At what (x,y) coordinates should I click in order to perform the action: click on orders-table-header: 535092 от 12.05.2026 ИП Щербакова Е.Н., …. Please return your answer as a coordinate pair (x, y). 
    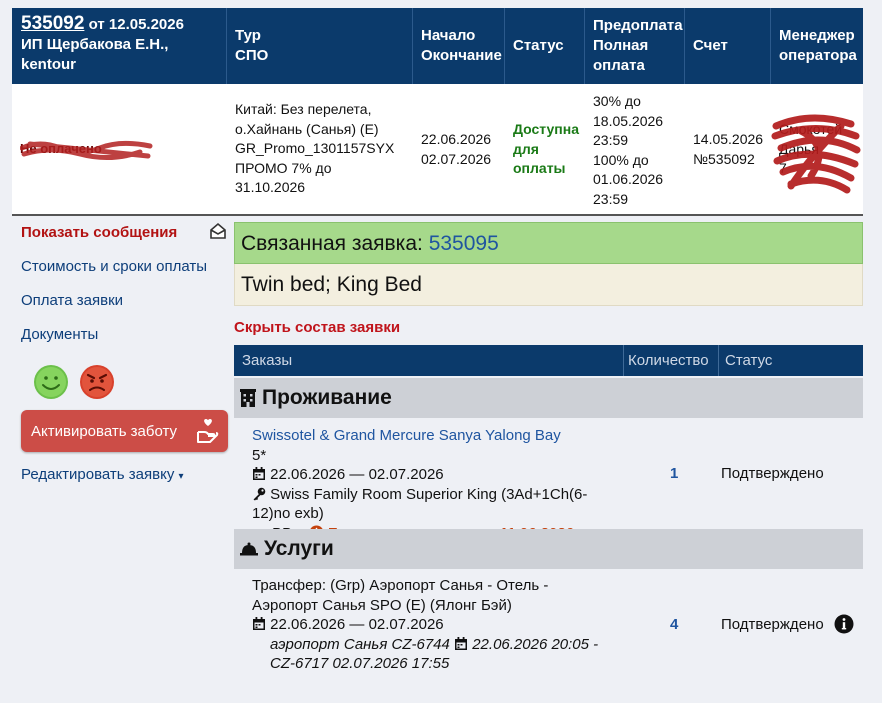
    Looking at the image, I should click on (437, 46).